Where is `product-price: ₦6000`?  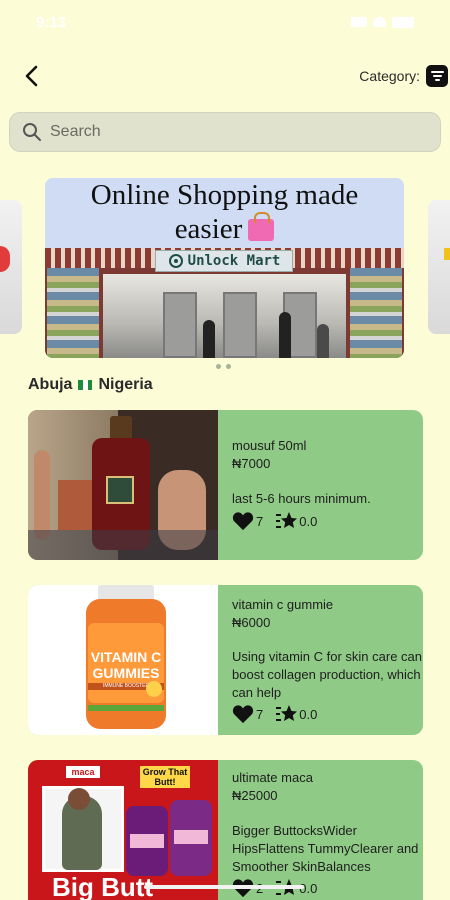
product-price: ₦6000 is located at coordinates (251, 622).